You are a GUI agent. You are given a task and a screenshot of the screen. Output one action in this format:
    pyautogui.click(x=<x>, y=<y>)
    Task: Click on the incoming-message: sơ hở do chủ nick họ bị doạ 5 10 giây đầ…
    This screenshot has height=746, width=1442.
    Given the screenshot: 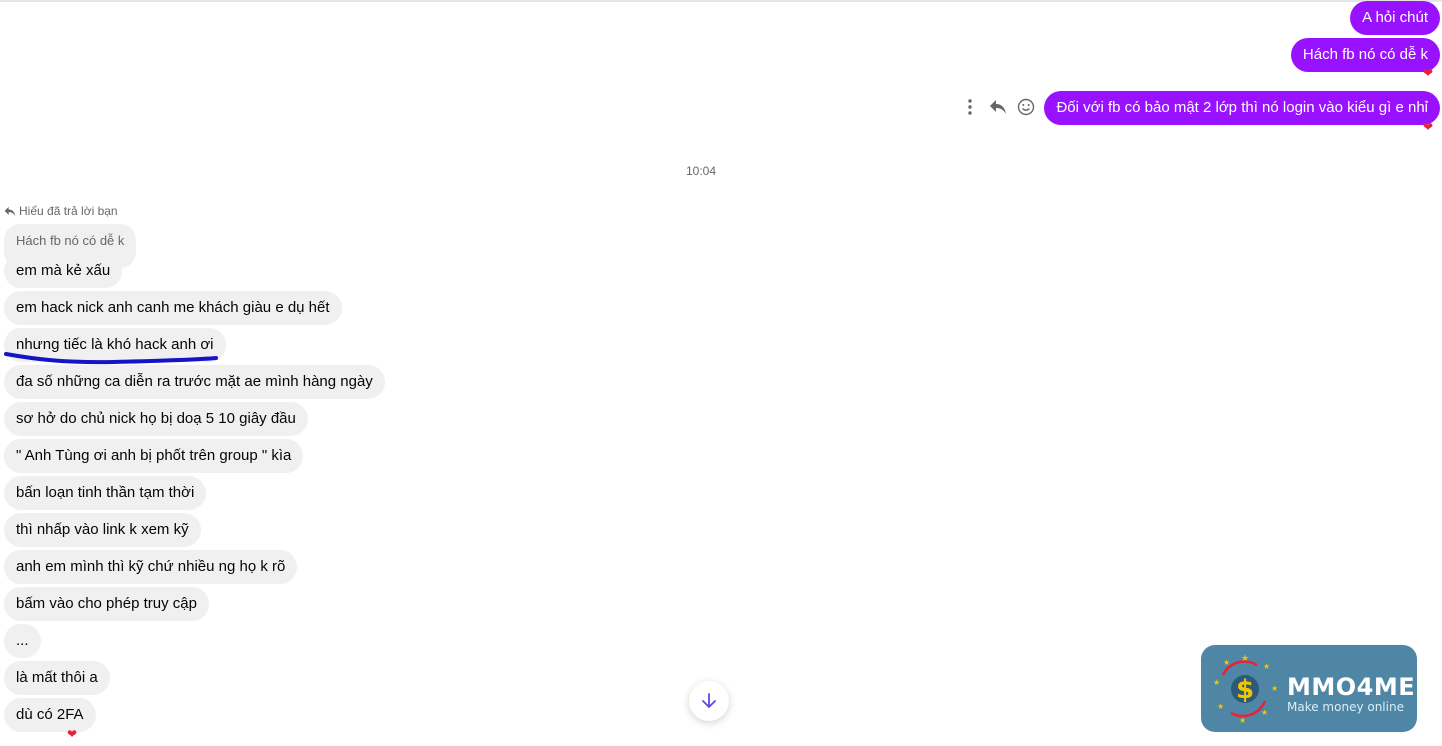 What is the action you would take?
    pyautogui.click(x=156, y=419)
    